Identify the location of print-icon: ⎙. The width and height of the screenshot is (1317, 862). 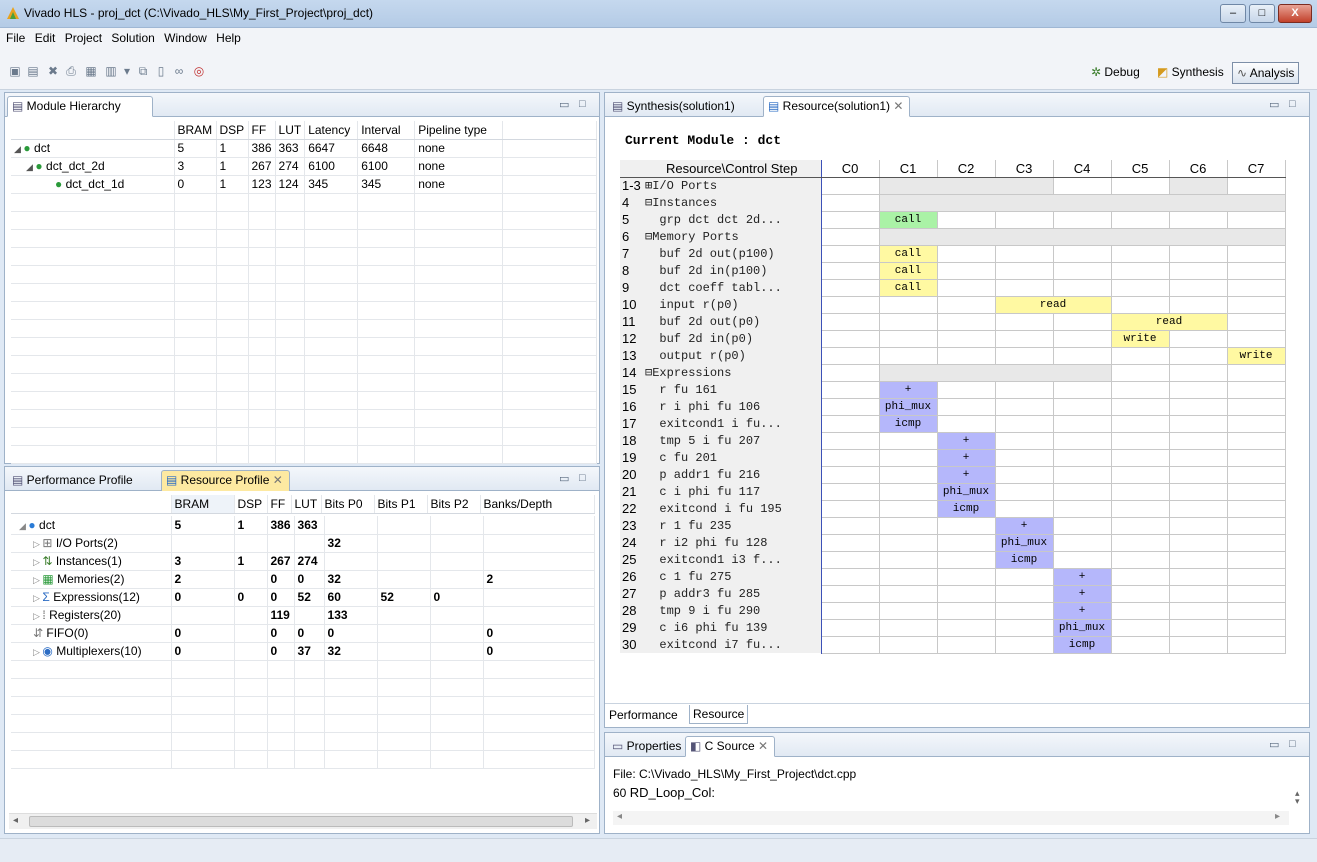
(71, 71).